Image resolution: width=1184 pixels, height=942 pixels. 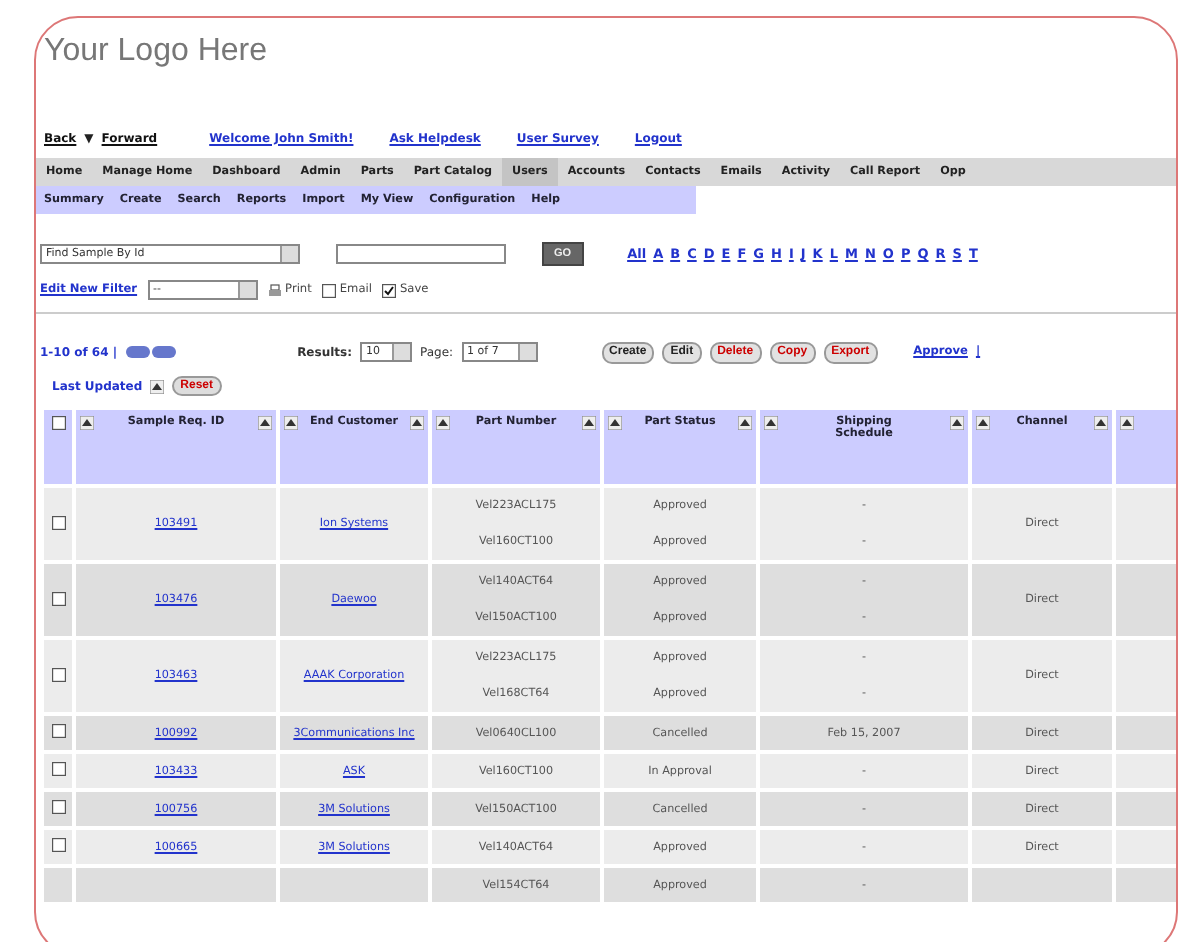 I want to click on logo-text: Your Logo Here, so click(x=155, y=52).